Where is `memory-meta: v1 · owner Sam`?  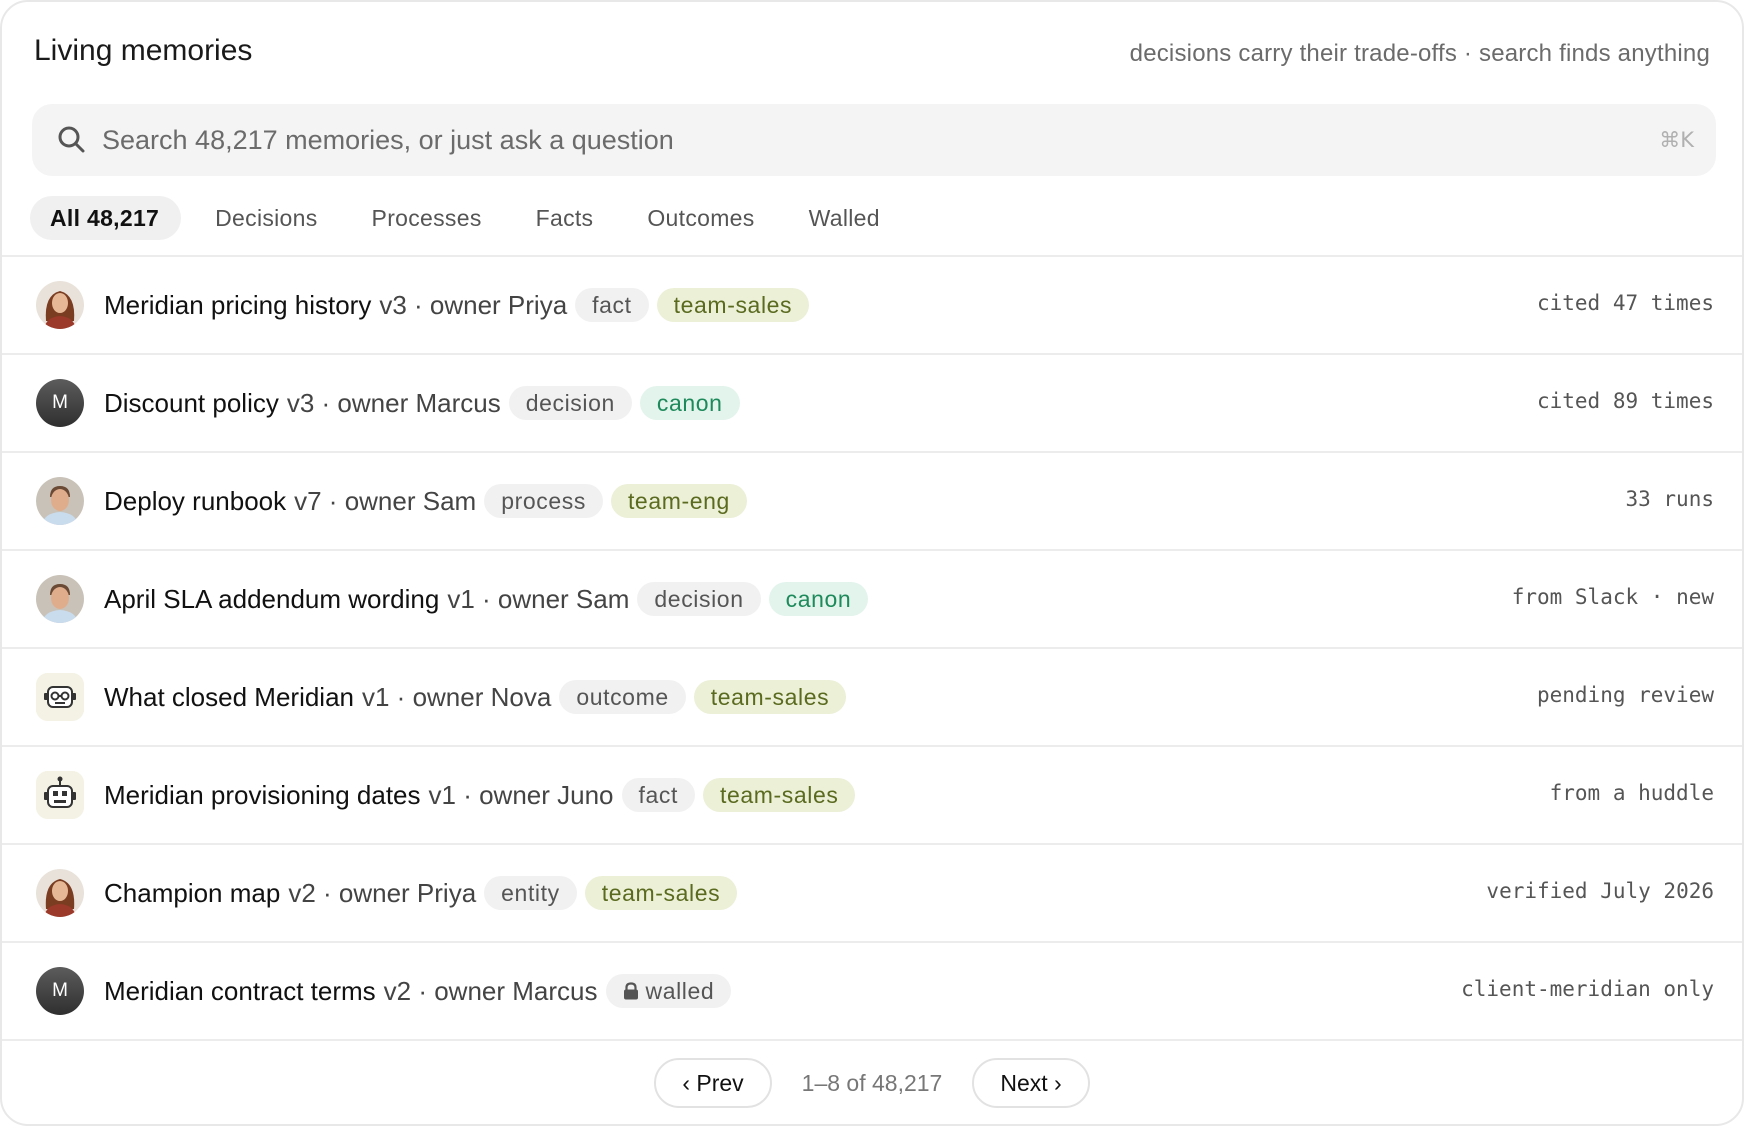
memory-meta: v1 · owner Sam is located at coordinates (538, 598).